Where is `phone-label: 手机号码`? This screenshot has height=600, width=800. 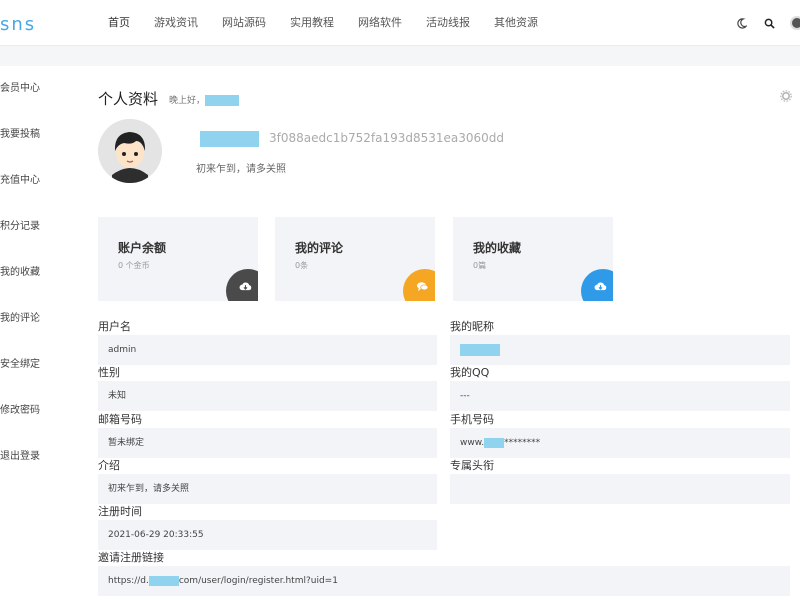
phone-label: 手机号码 is located at coordinates (472, 419).